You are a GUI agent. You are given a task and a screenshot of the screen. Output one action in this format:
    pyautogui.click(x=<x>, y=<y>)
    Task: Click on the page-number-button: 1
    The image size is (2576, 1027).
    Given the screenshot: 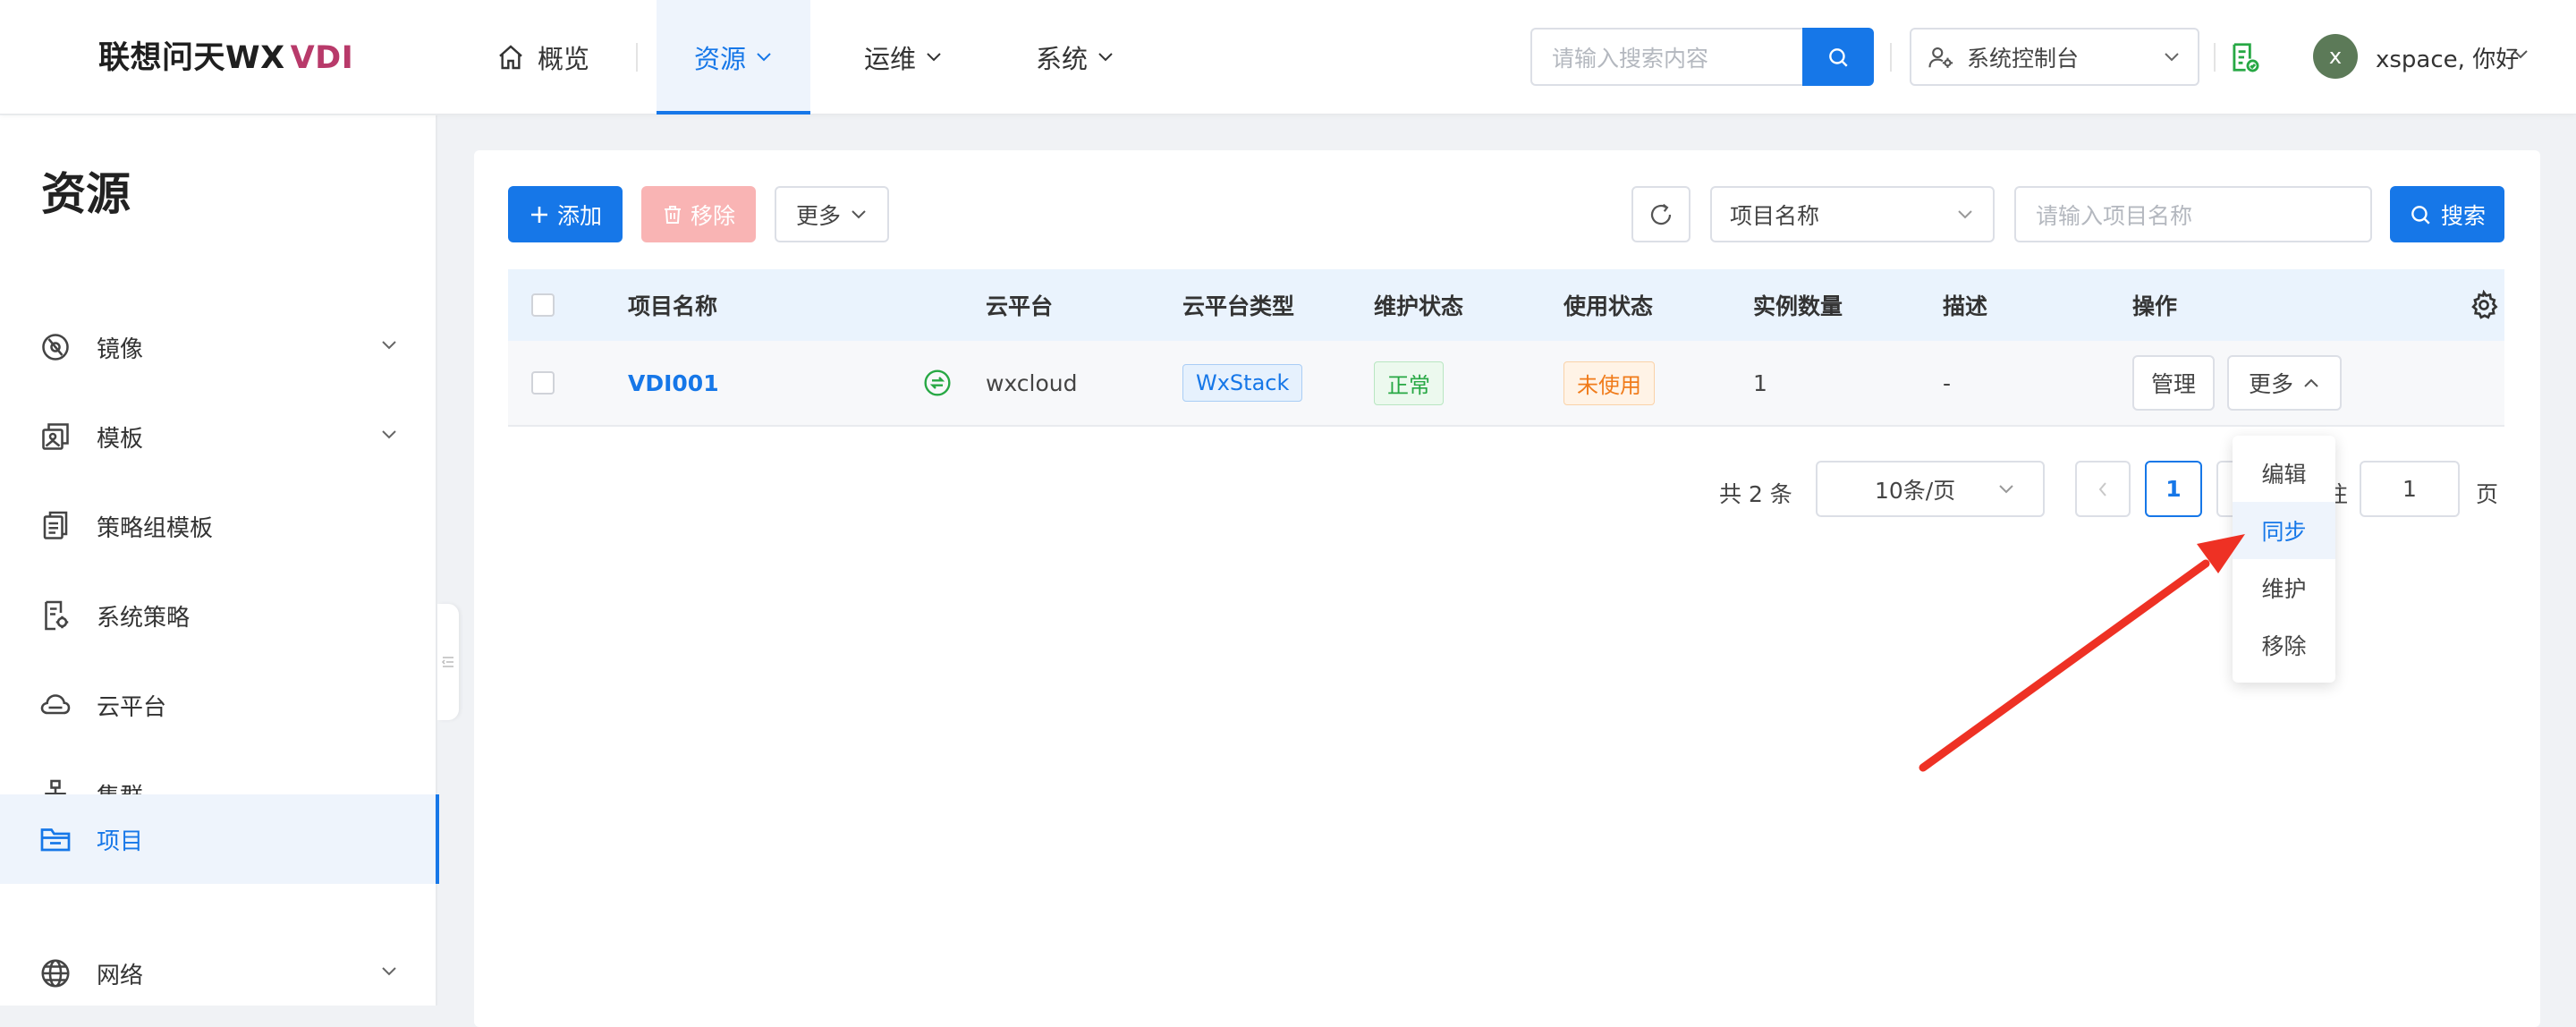 What is the action you would take?
    pyautogui.click(x=2173, y=489)
    